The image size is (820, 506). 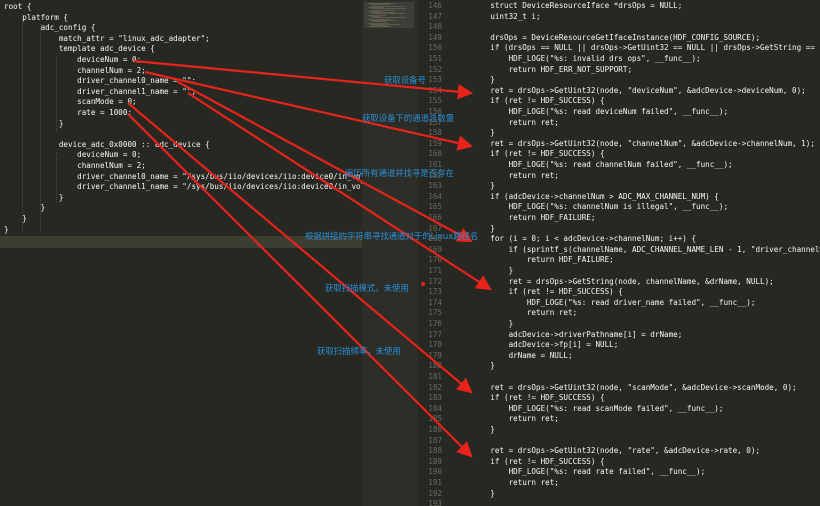 What do you see at coordinates (435, 313) in the screenshot?
I see `line-number: 175` at bounding box center [435, 313].